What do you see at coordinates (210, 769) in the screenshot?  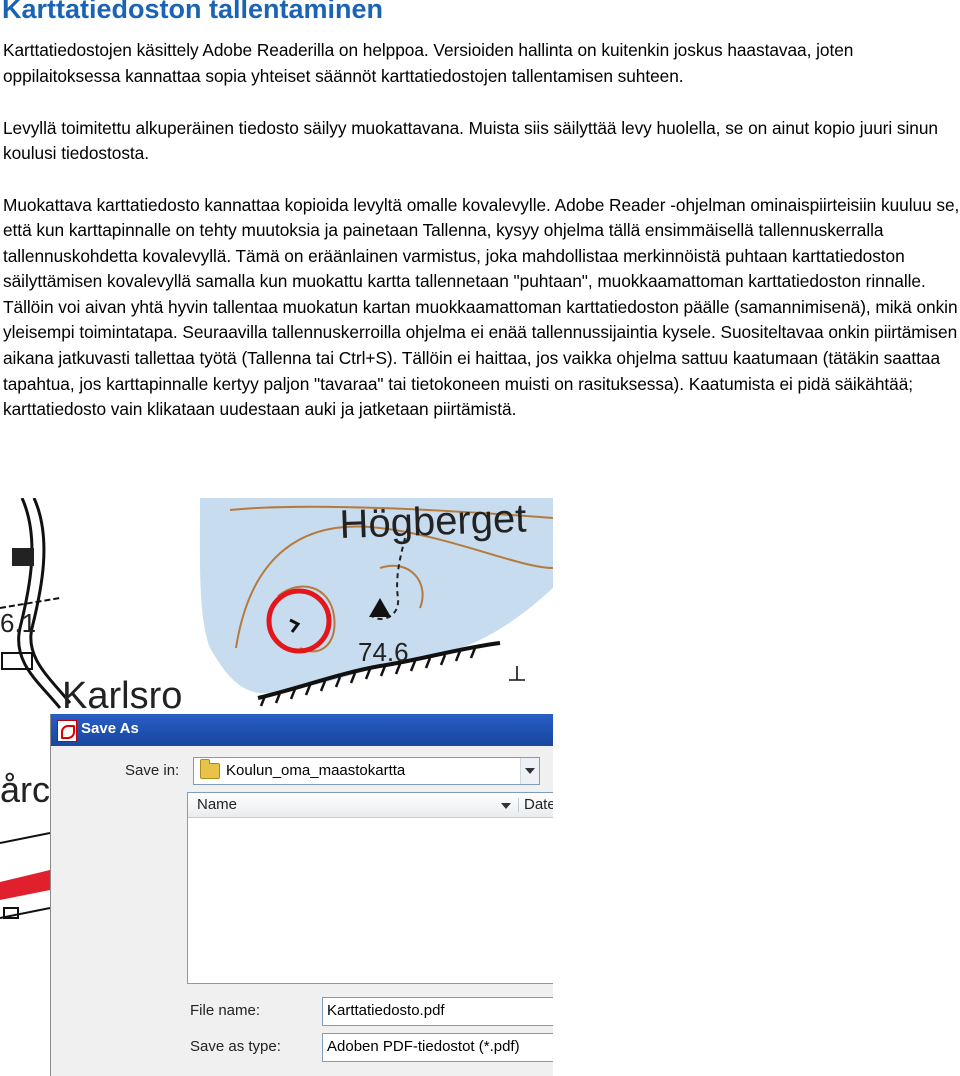 I see `folder-icon` at bounding box center [210, 769].